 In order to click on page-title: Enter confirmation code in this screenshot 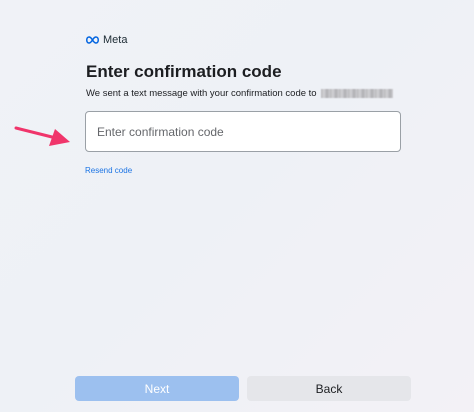, I will do `click(184, 71)`.